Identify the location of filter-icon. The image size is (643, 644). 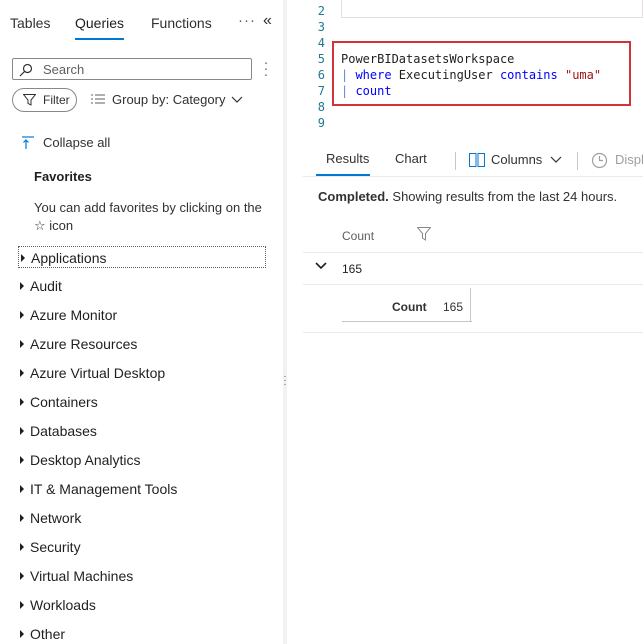
(29, 100).